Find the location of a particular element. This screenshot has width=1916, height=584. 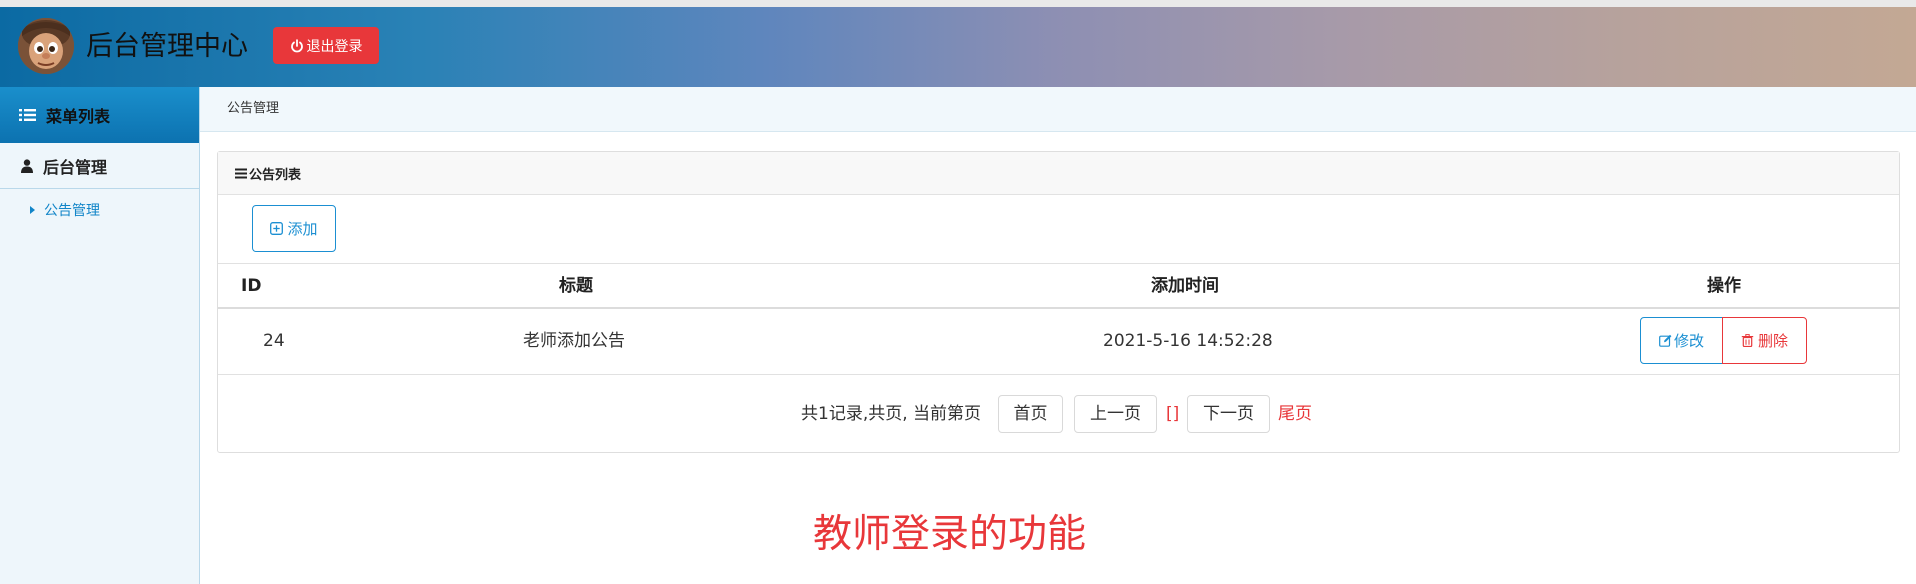

first-page-button: 首页 is located at coordinates (1030, 414).